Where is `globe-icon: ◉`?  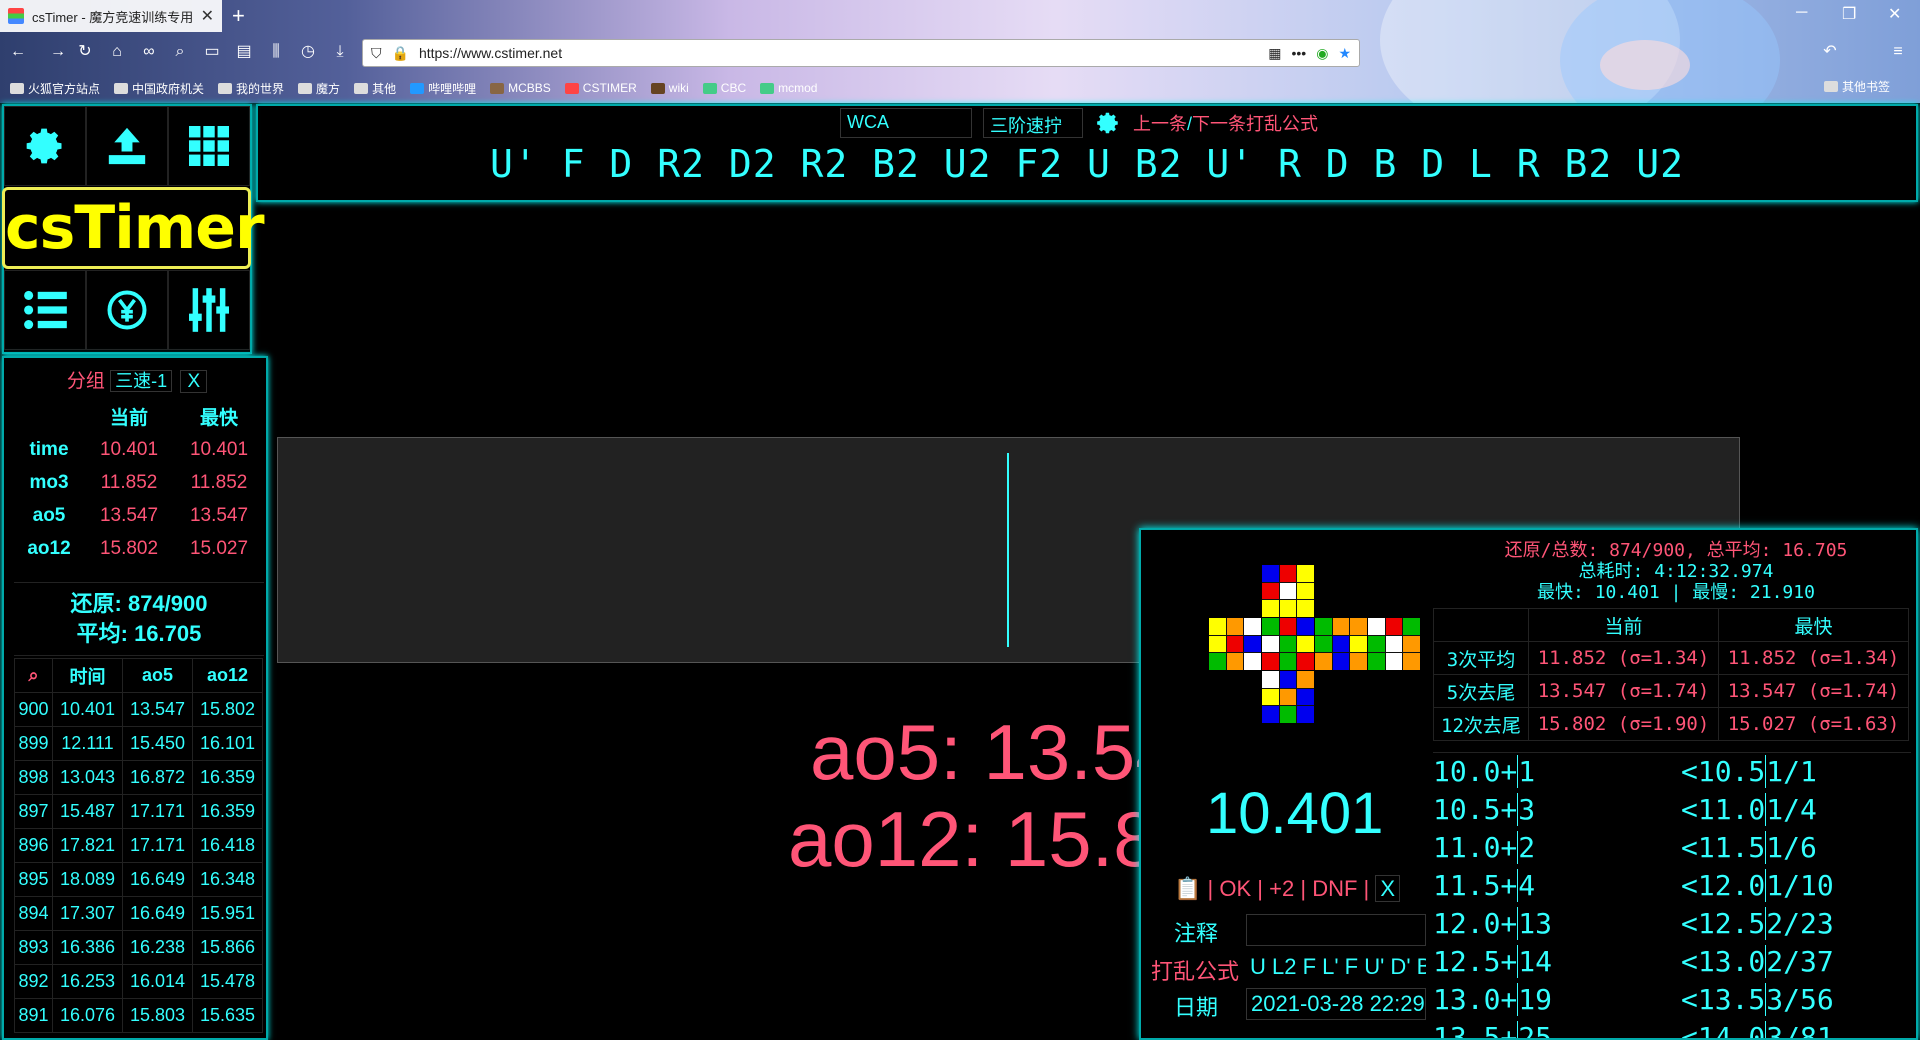 globe-icon: ◉ is located at coordinates (1322, 53).